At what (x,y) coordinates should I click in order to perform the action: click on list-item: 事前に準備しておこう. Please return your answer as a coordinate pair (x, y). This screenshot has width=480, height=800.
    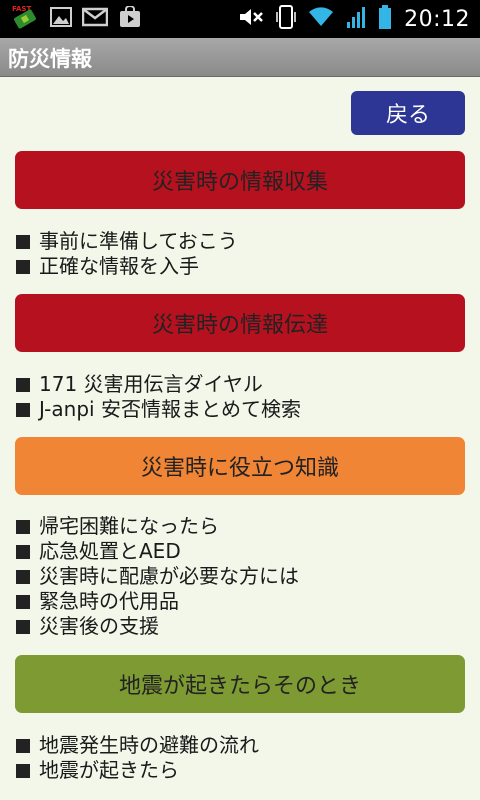
    Looking at the image, I should click on (127, 241).